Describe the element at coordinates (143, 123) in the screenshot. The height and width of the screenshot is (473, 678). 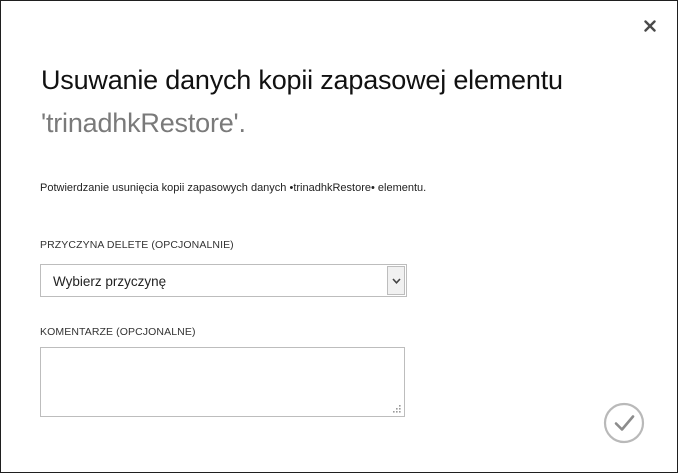
I see `title-item-name: 'trinadhkRestore'.` at that location.